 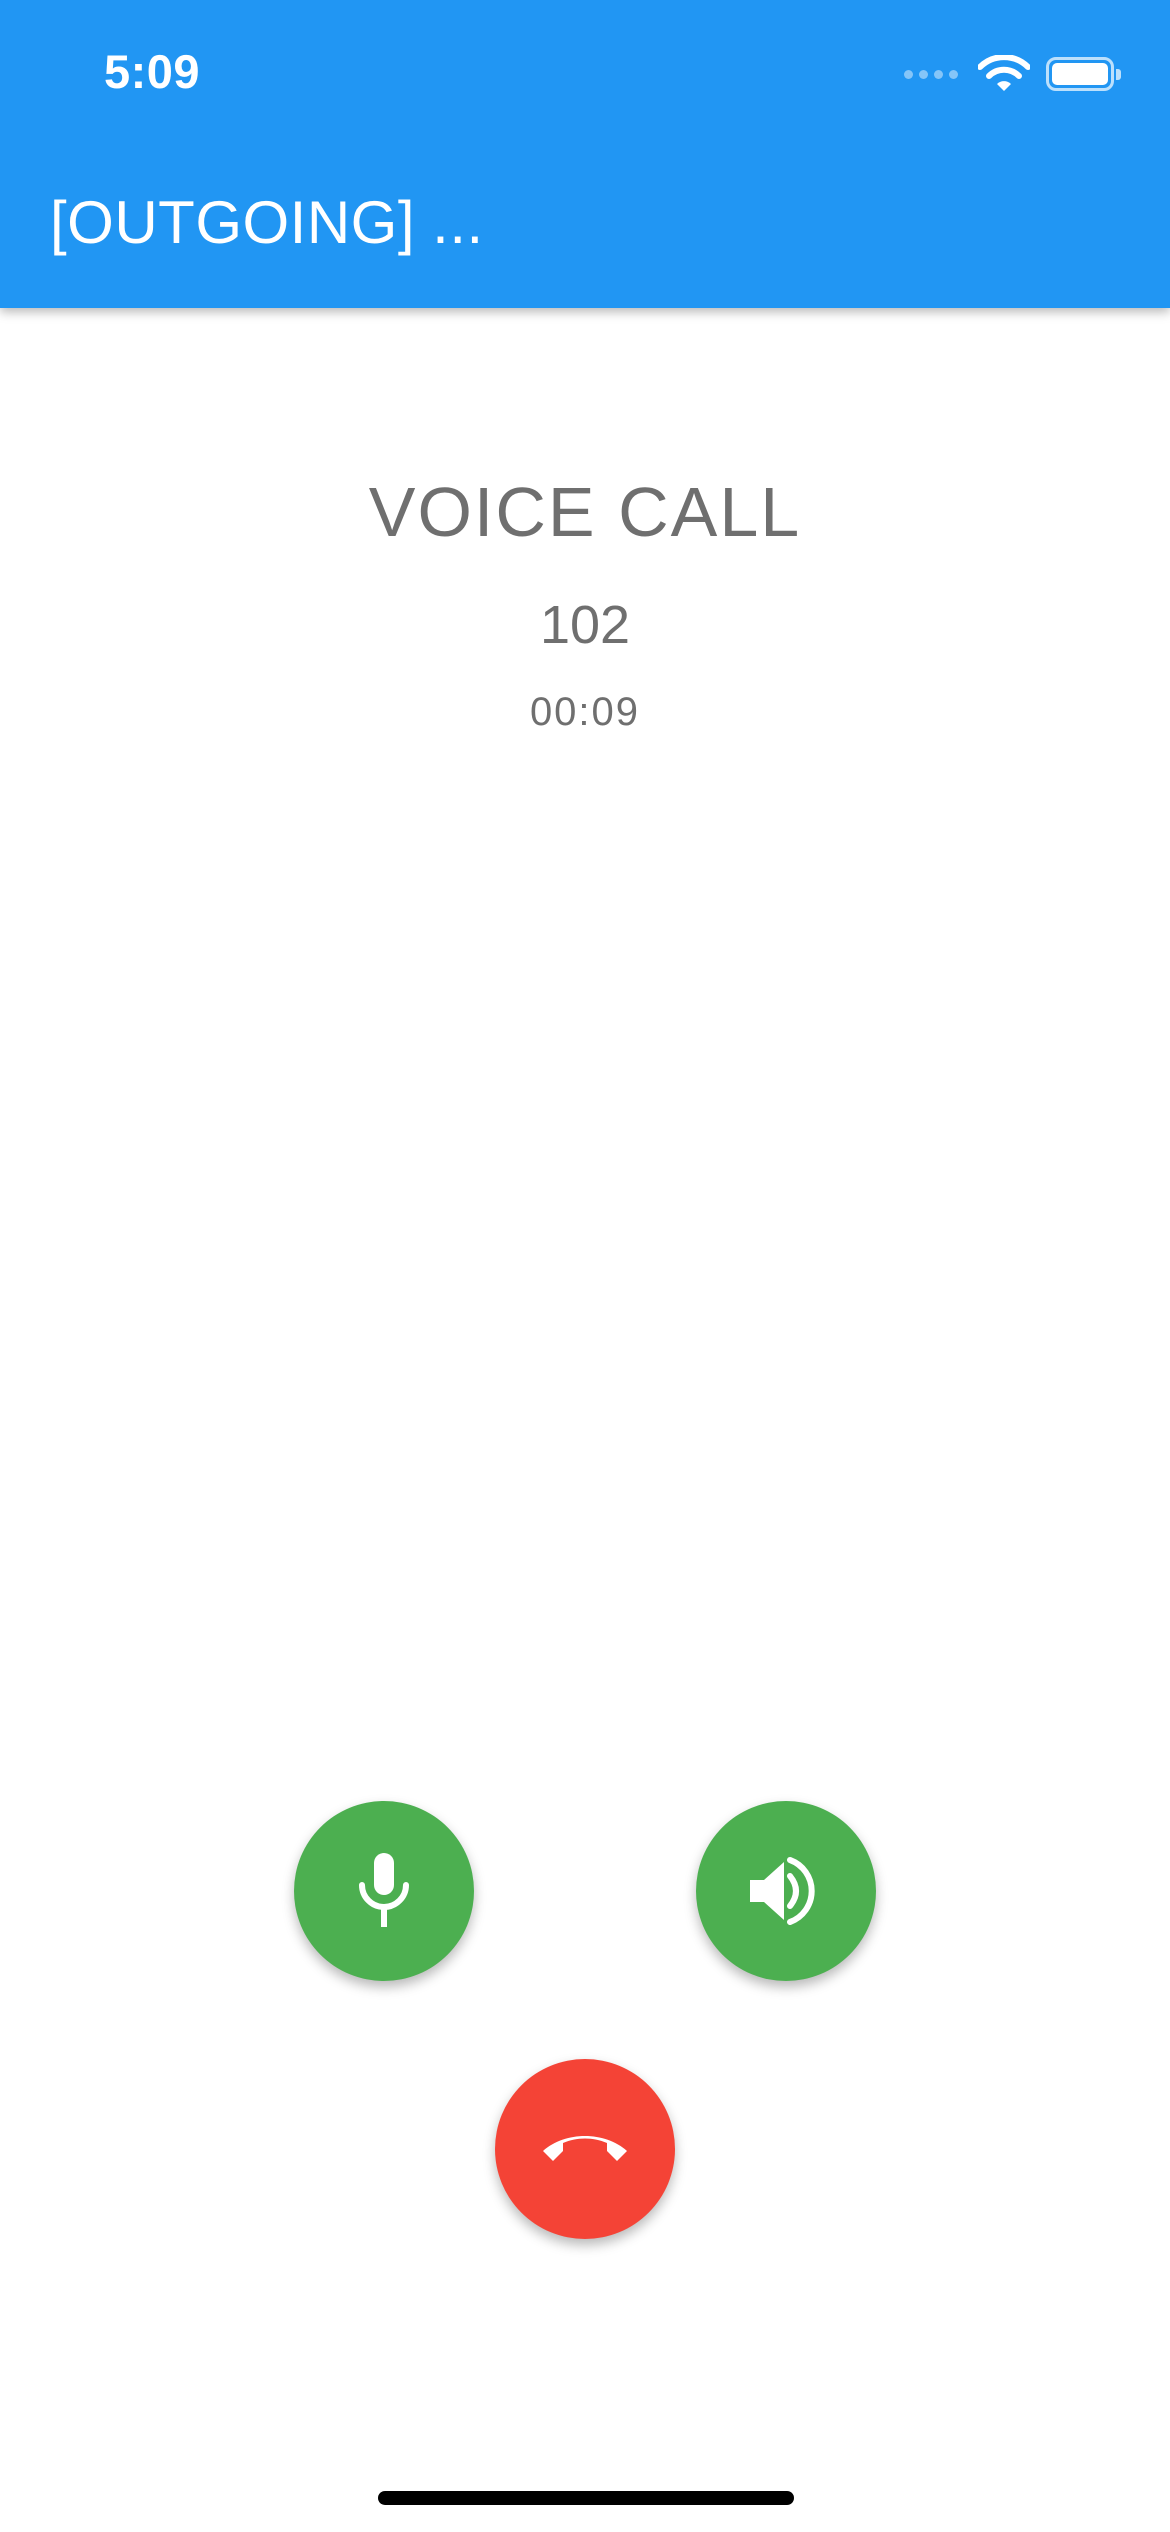 I want to click on status-icons, so click(x=1012, y=74).